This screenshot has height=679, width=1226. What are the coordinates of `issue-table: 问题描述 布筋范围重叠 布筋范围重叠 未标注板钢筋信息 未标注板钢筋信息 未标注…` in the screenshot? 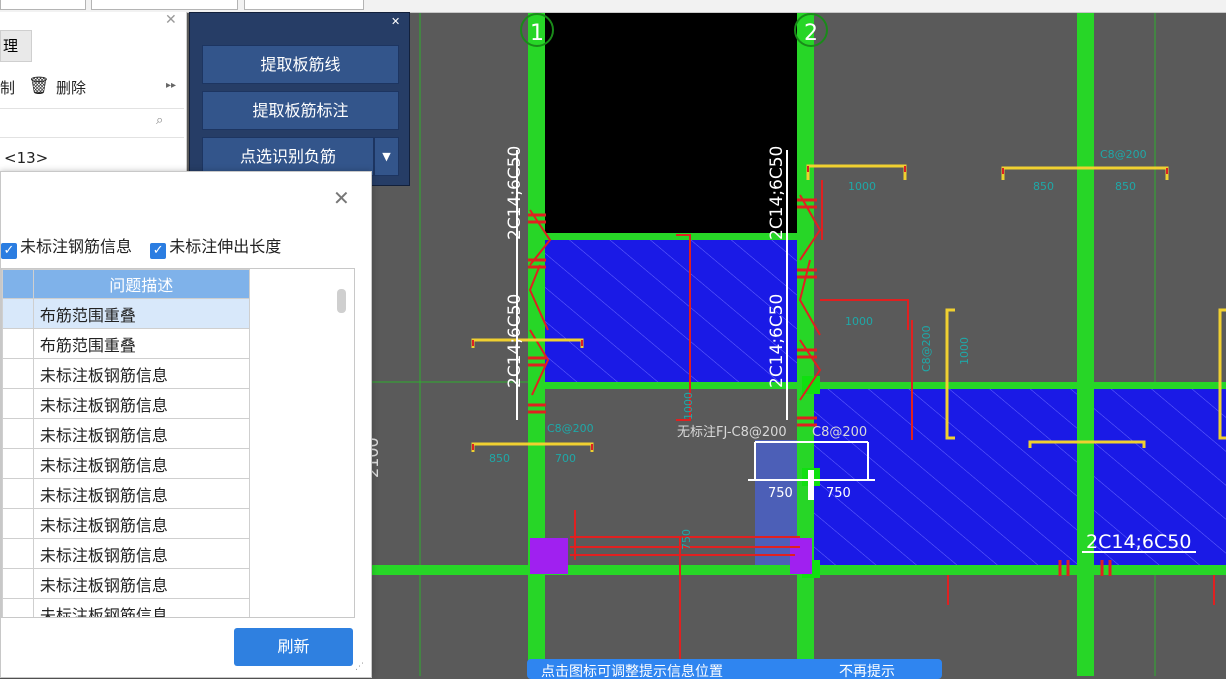 It's located at (178, 443).